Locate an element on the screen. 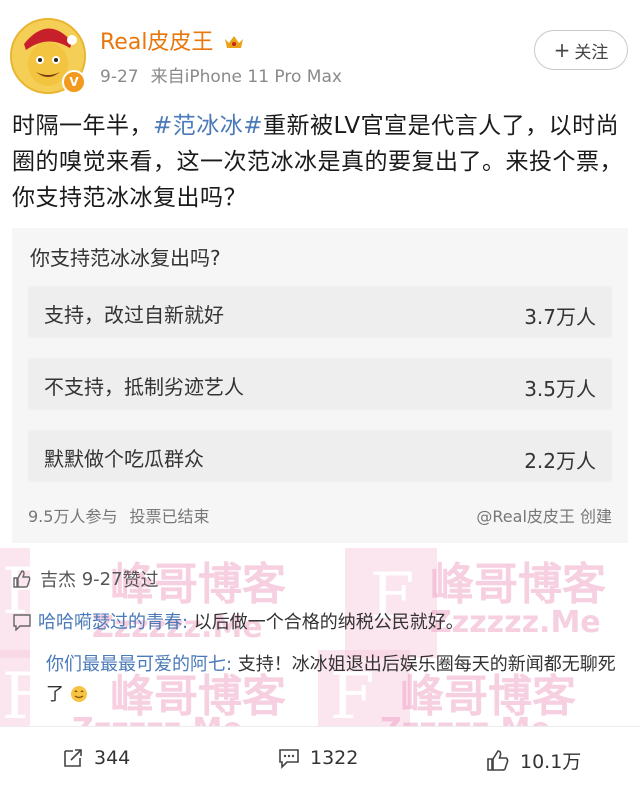  poll-option: 不支持，抵制劣迹艺人 3.5万人 is located at coordinates (320, 384).